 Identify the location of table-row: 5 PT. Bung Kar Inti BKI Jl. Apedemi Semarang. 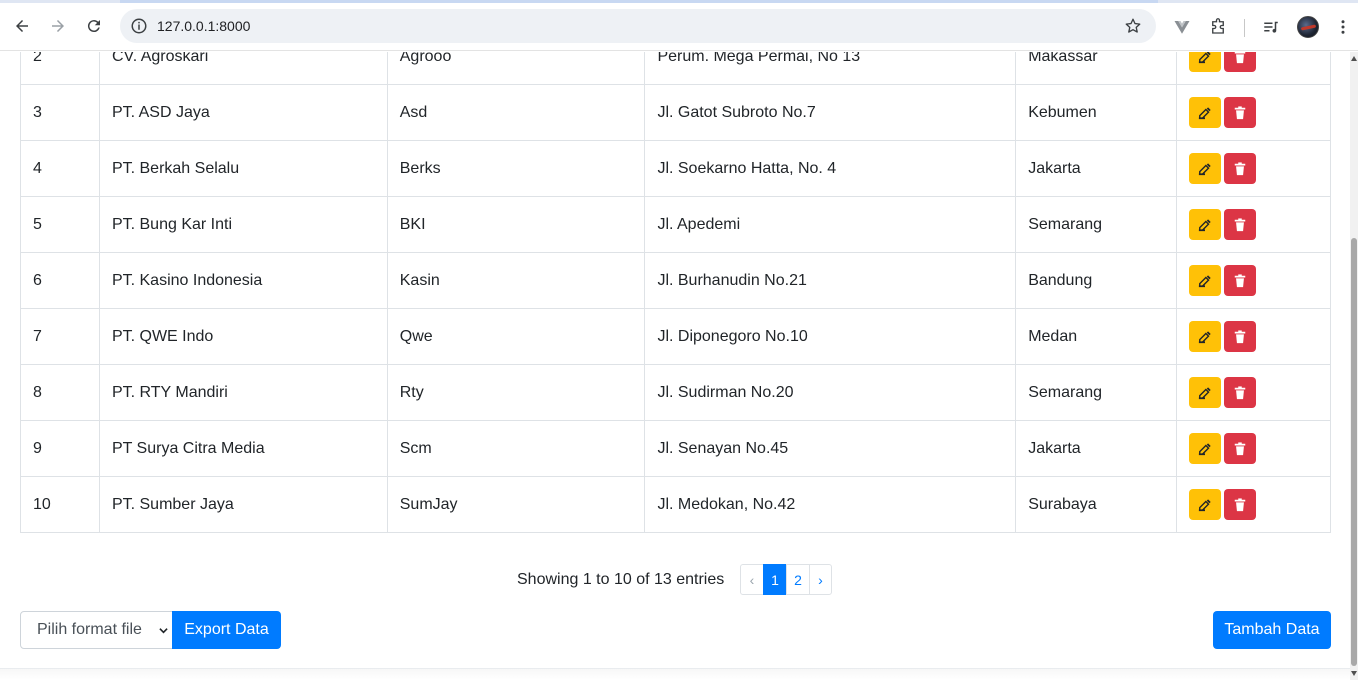
(675, 224).